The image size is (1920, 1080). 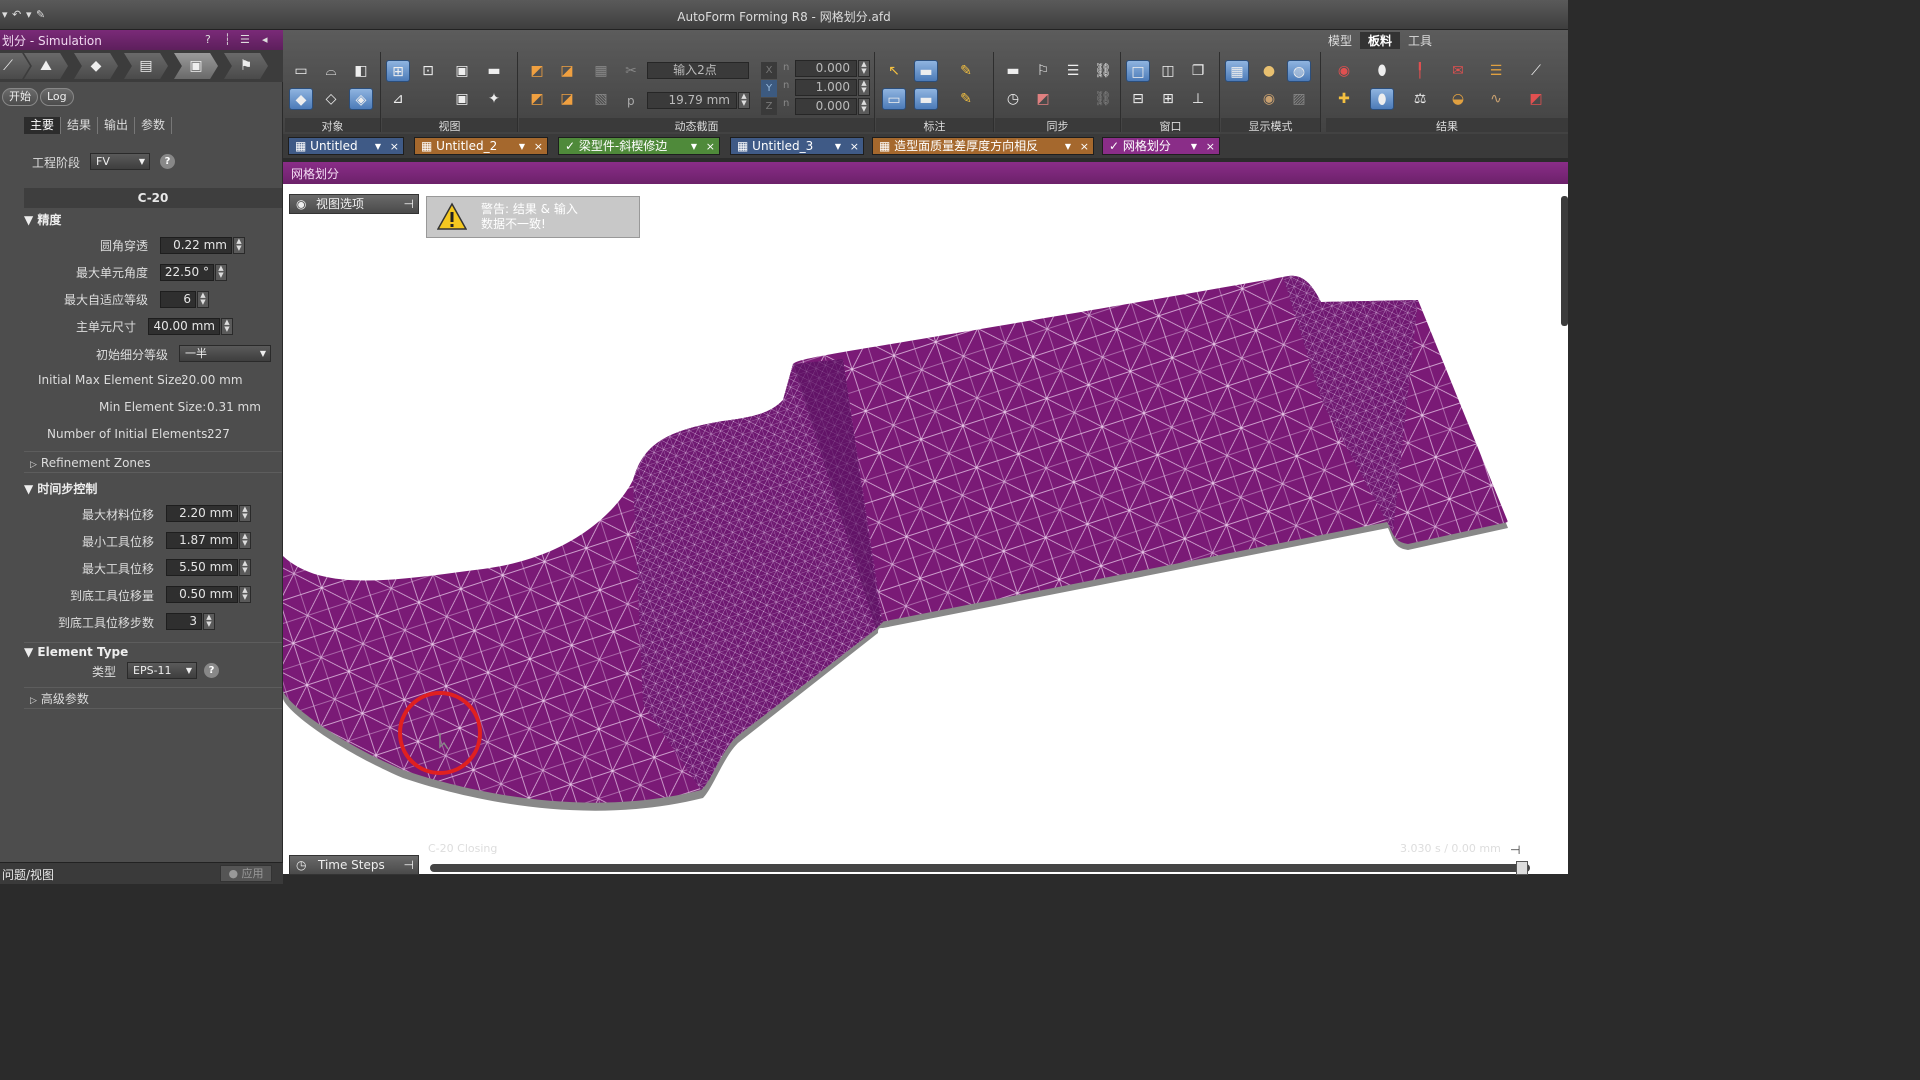 I want to click on element-type-section-header: ▼ Element Type, so click(x=153, y=650).